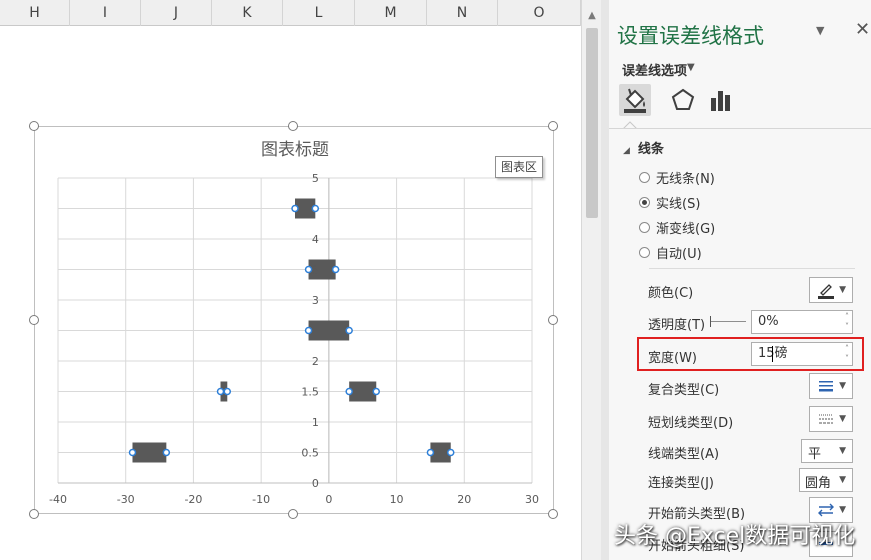 The width and height of the screenshot is (871, 560). Describe the element at coordinates (735, 536) in the screenshot. I see `watermark-text: 头条 @Excel数据可视化` at that location.